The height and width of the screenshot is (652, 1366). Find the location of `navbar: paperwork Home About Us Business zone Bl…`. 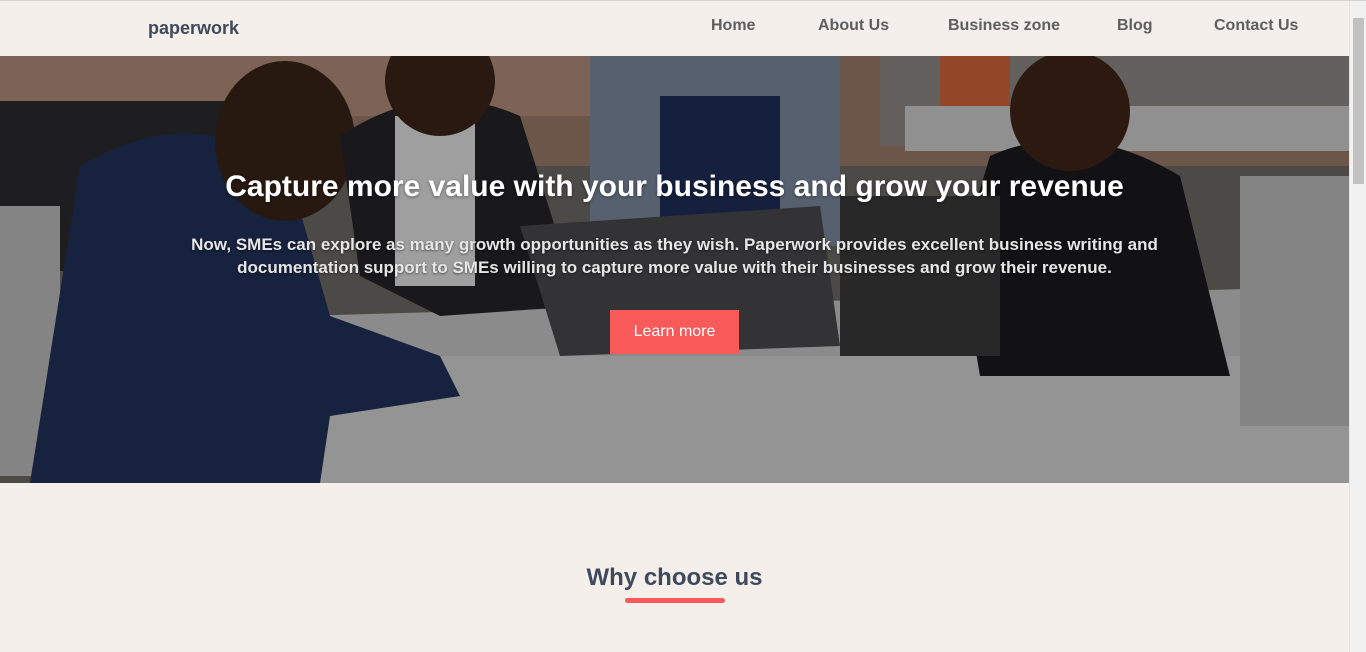

navbar: paperwork Home About Us Business zone Bl… is located at coordinates (674, 28).